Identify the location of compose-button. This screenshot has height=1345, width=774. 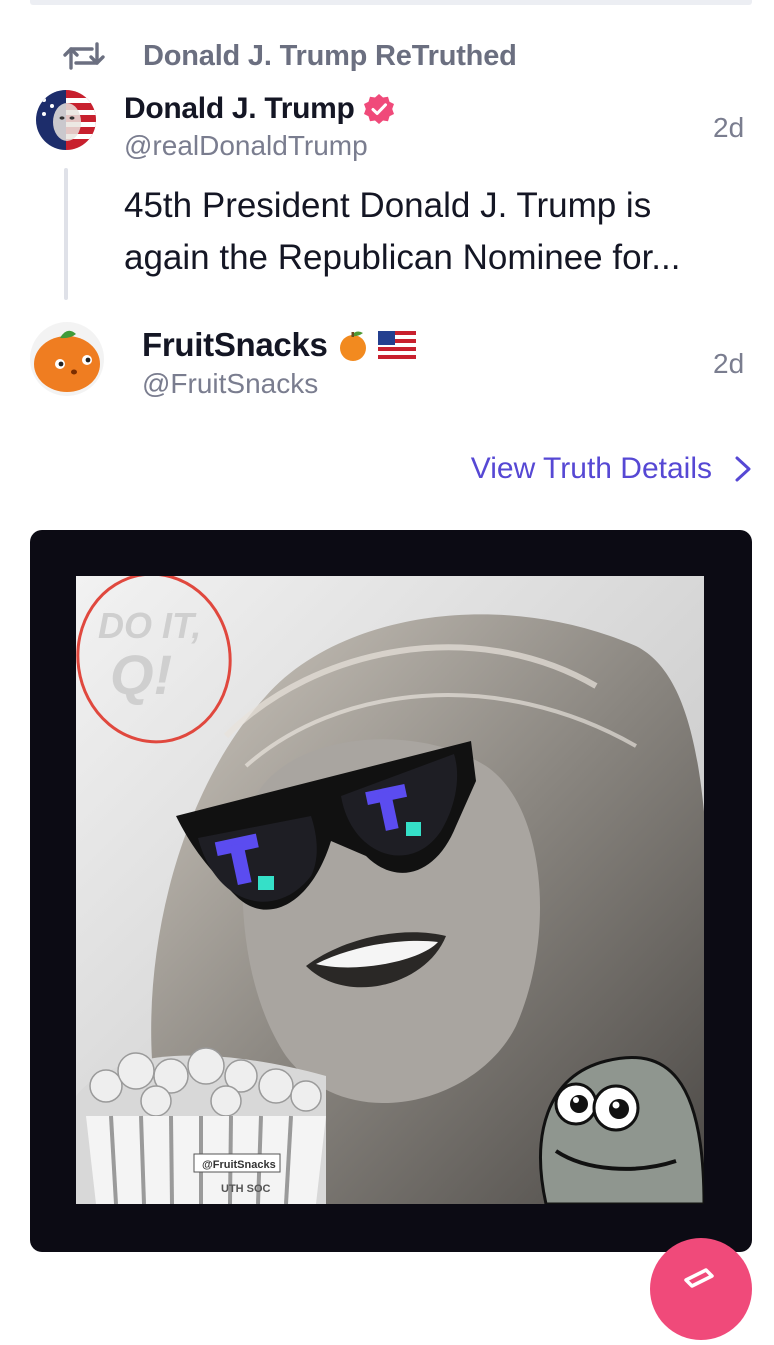
(701, 1289).